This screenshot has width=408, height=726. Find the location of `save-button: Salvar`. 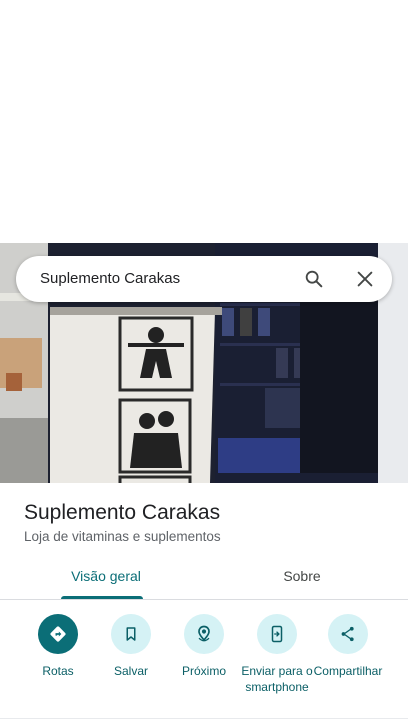

save-button: Salvar is located at coordinates (131, 646).